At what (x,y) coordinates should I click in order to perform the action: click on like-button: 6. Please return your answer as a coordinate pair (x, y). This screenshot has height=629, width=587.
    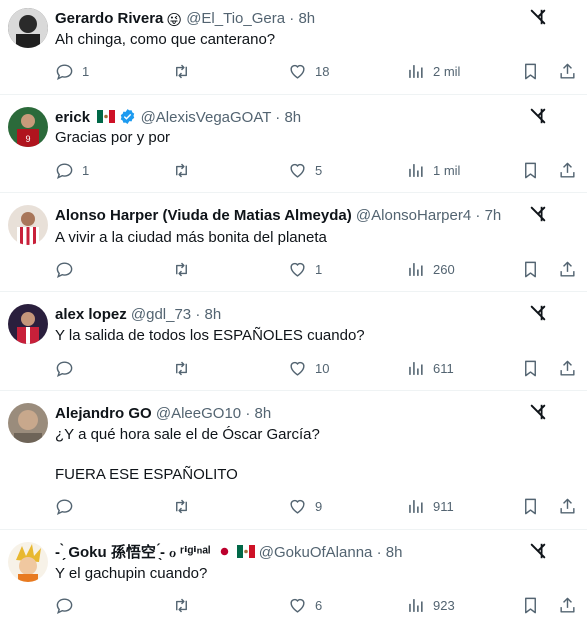
    Looking at the image, I should click on (305, 605).